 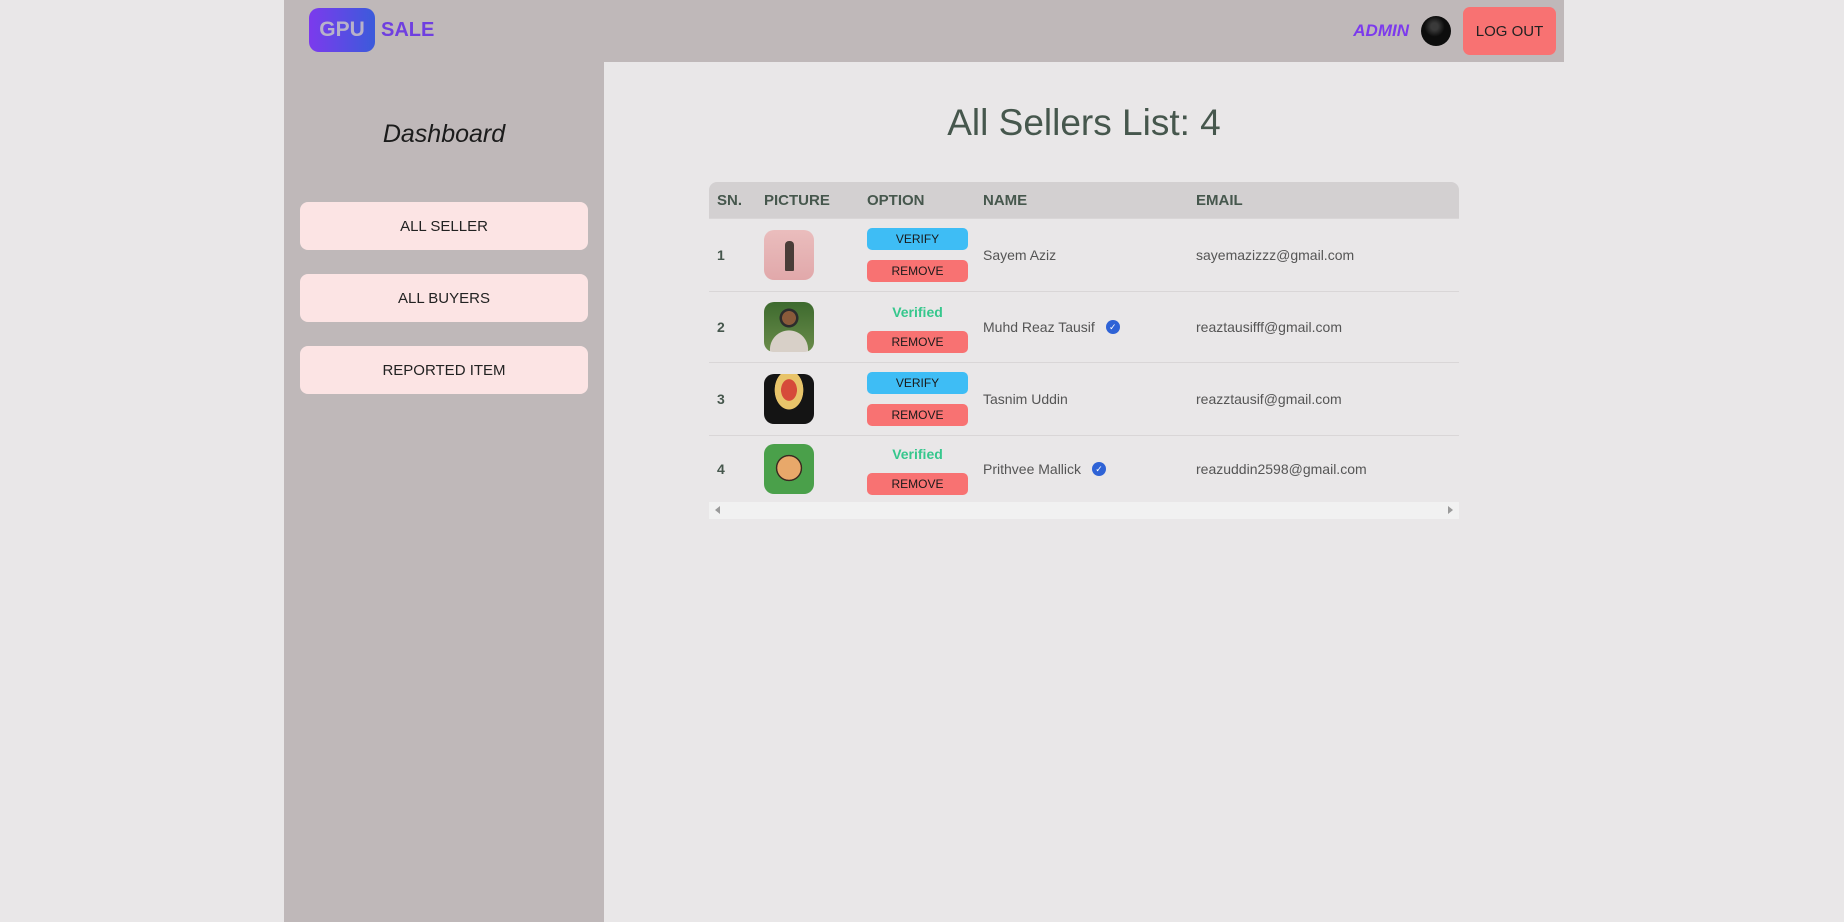 I want to click on brand-logo: GPU SALE, so click(x=371, y=30).